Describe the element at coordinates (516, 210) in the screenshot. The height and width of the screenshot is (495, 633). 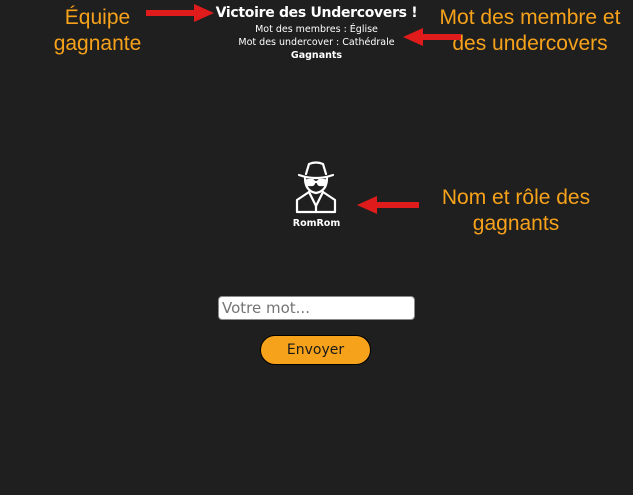
I see `note-winners: Nom et rôle des gagnants` at that location.